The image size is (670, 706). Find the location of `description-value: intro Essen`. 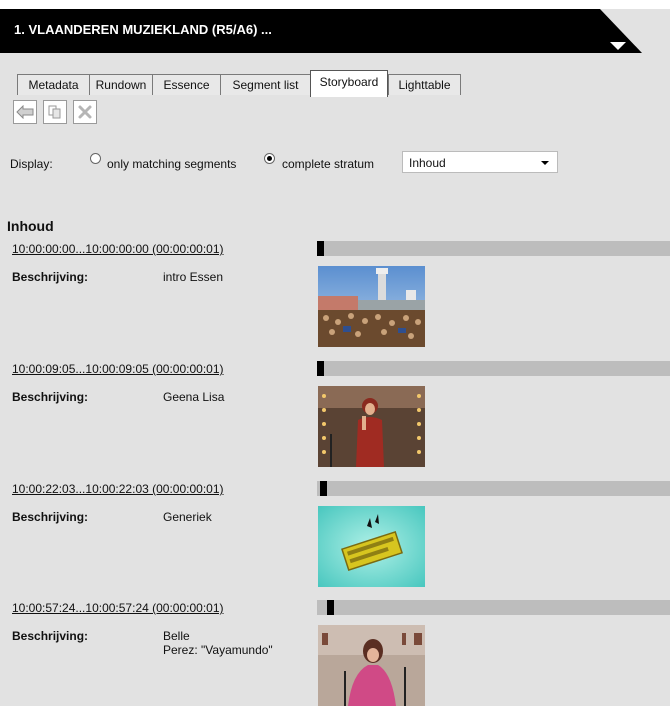

description-value: intro Essen is located at coordinates (193, 277).